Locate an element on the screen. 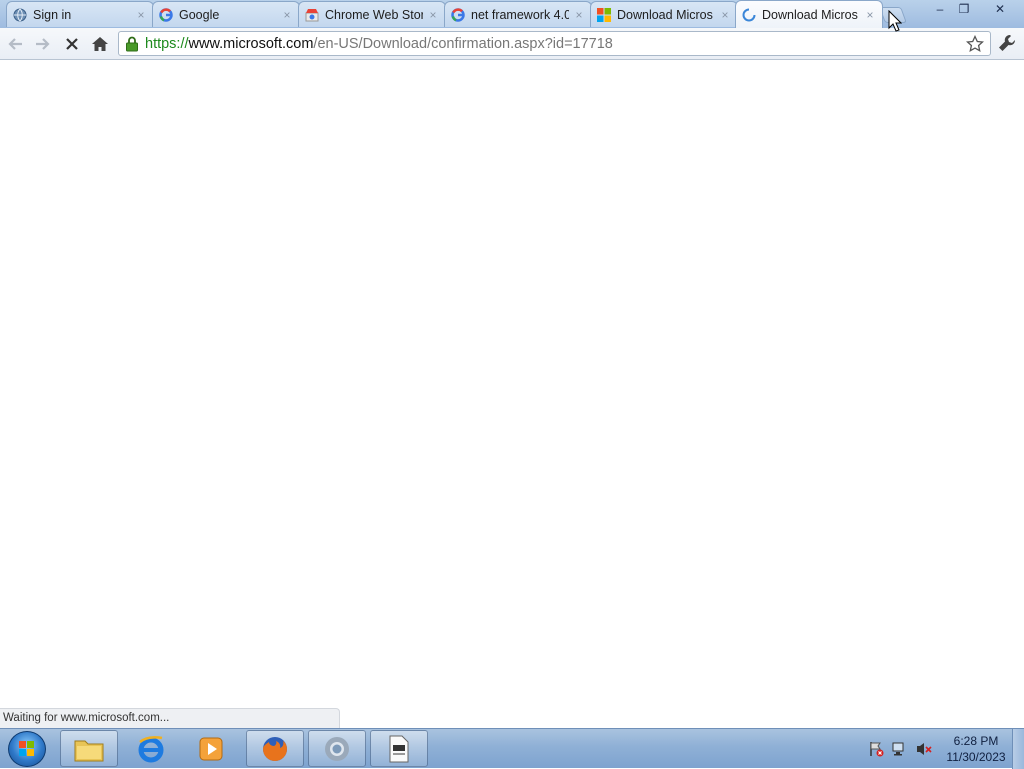  taskbar-document is located at coordinates (399, 748).